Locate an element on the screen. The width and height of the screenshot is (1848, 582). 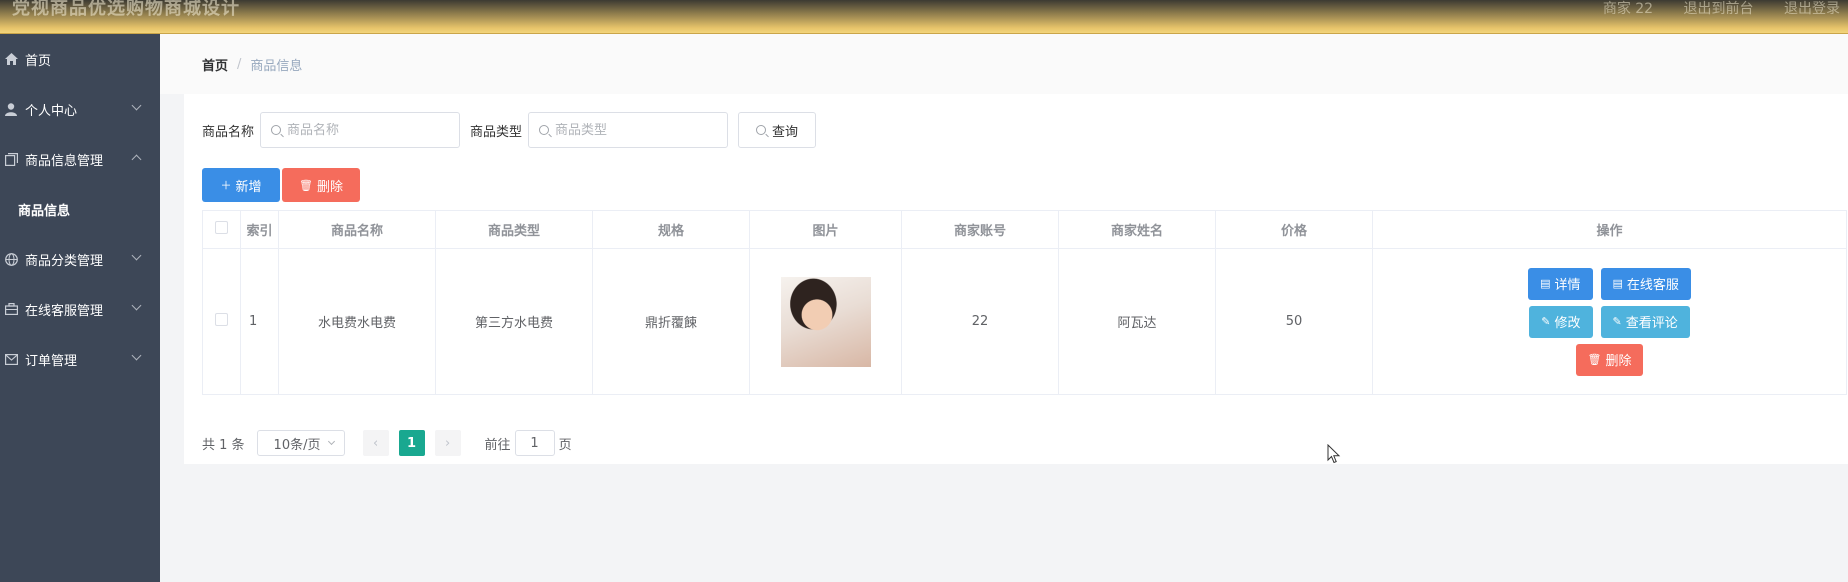
column-header: 价格 is located at coordinates (1294, 229).